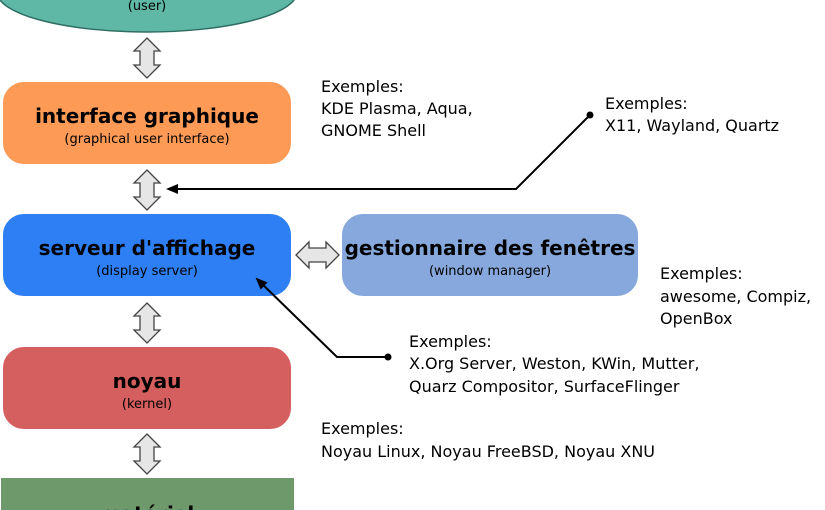  Describe the element at coordinates (488, 451) in the screenshot. I see `kernel-examples-line1: Noyau Linux, Noyau FreeBSD, Noyau XNU` at that location.